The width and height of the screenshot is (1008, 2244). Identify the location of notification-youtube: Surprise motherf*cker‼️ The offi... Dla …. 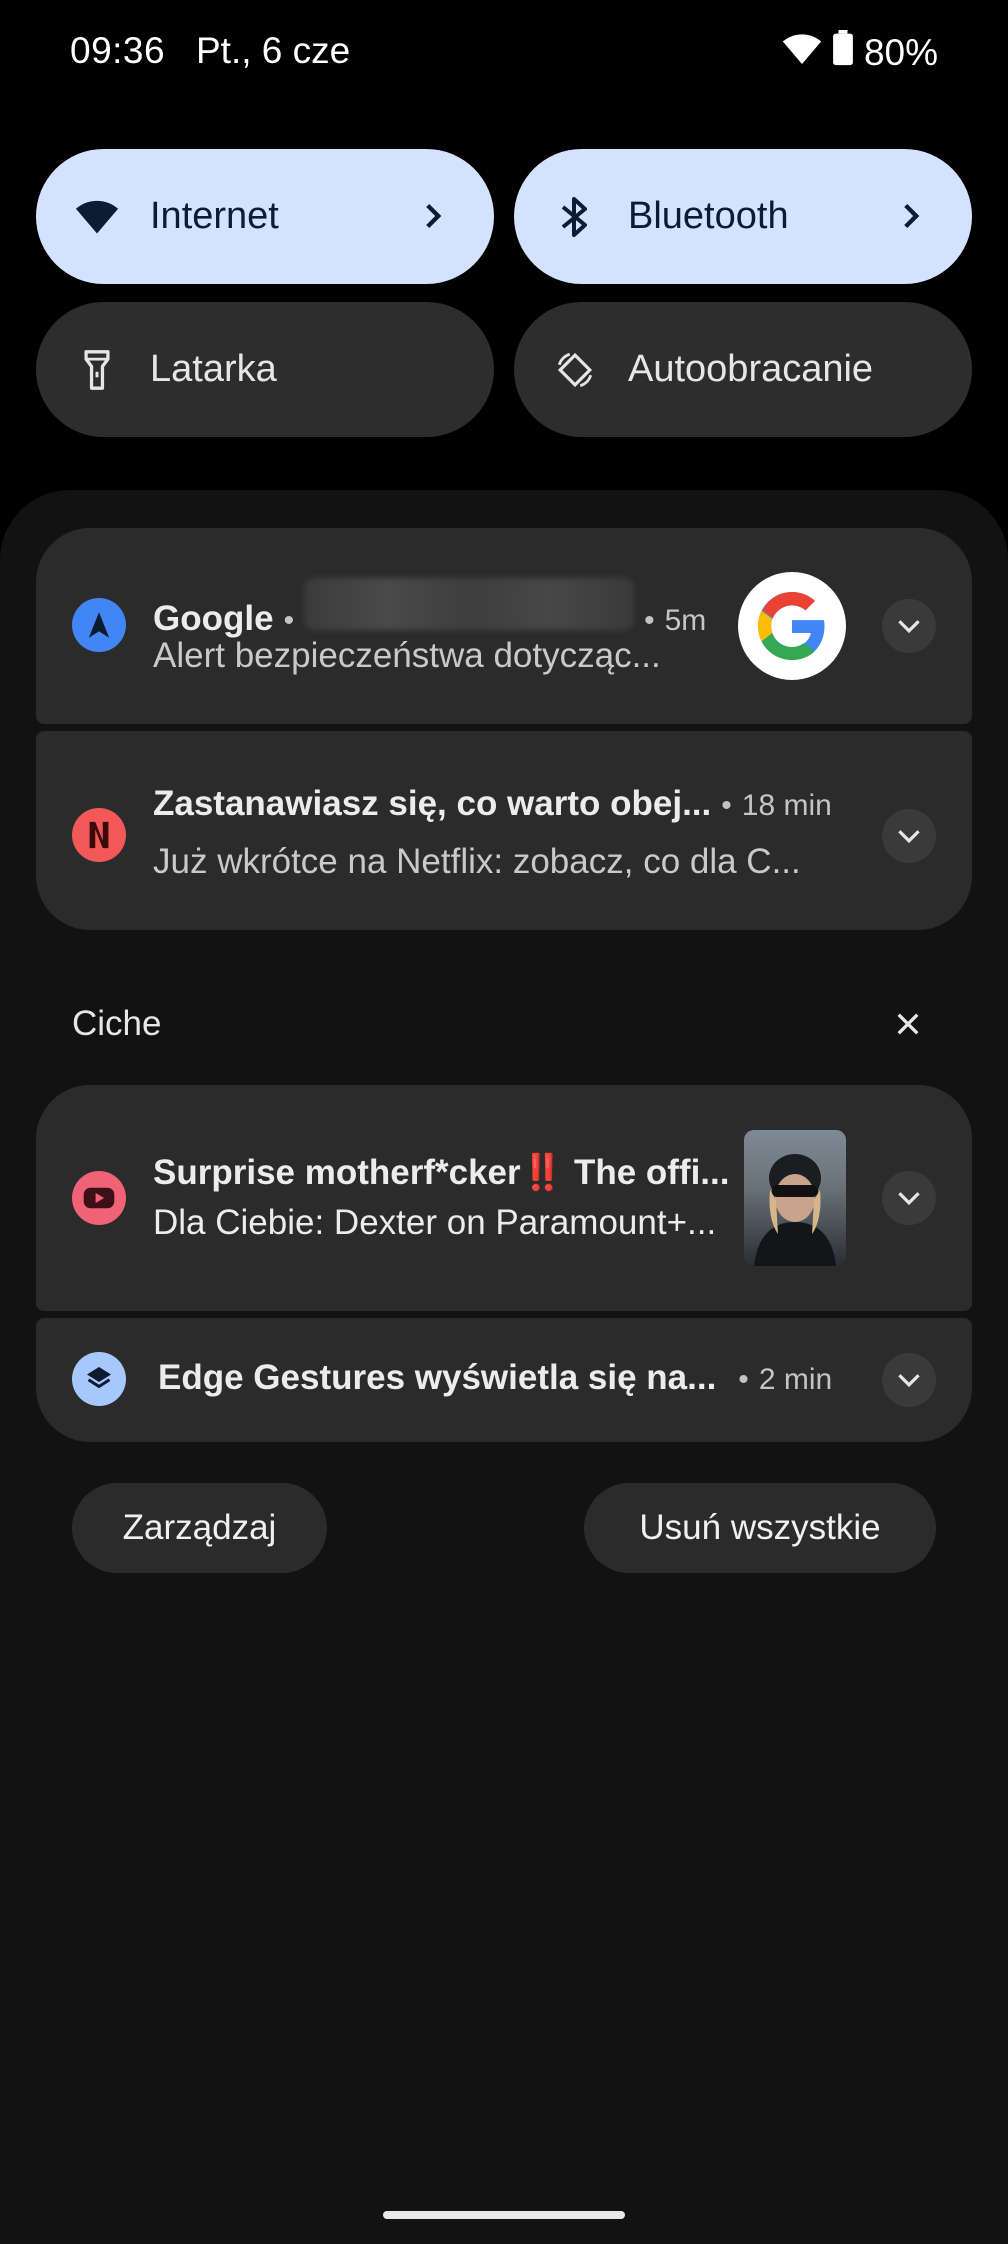
(504, 1198).